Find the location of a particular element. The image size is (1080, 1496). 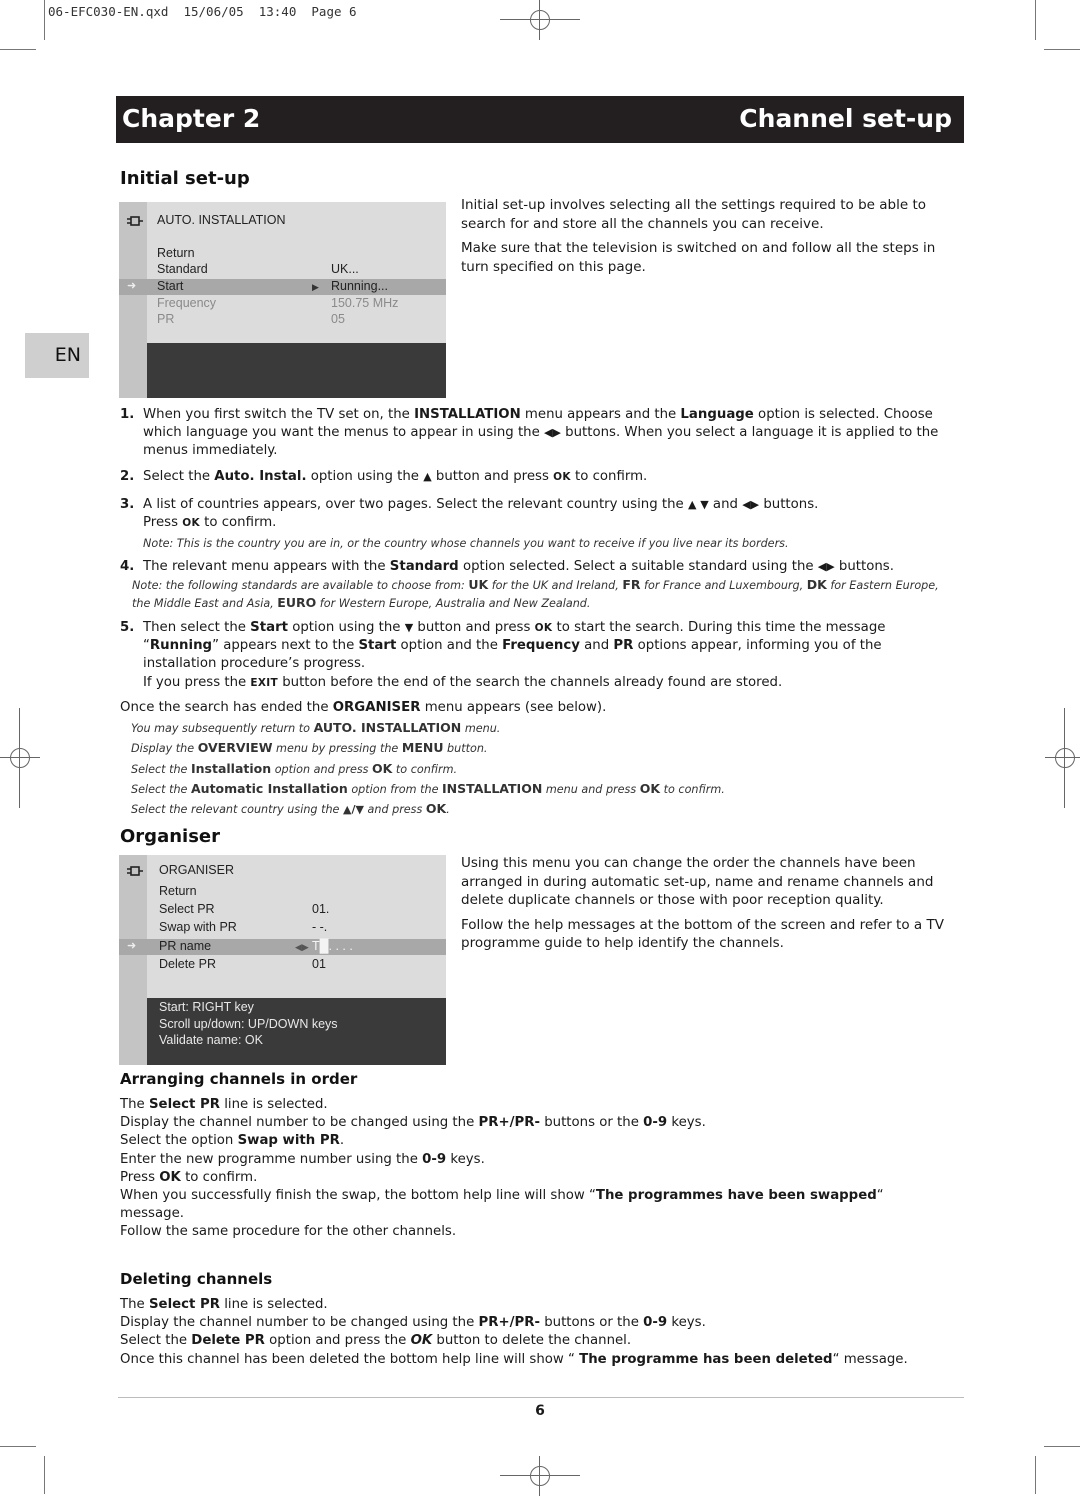

help-line: Start: RIGHT key is located at coordinates (206, 1007).